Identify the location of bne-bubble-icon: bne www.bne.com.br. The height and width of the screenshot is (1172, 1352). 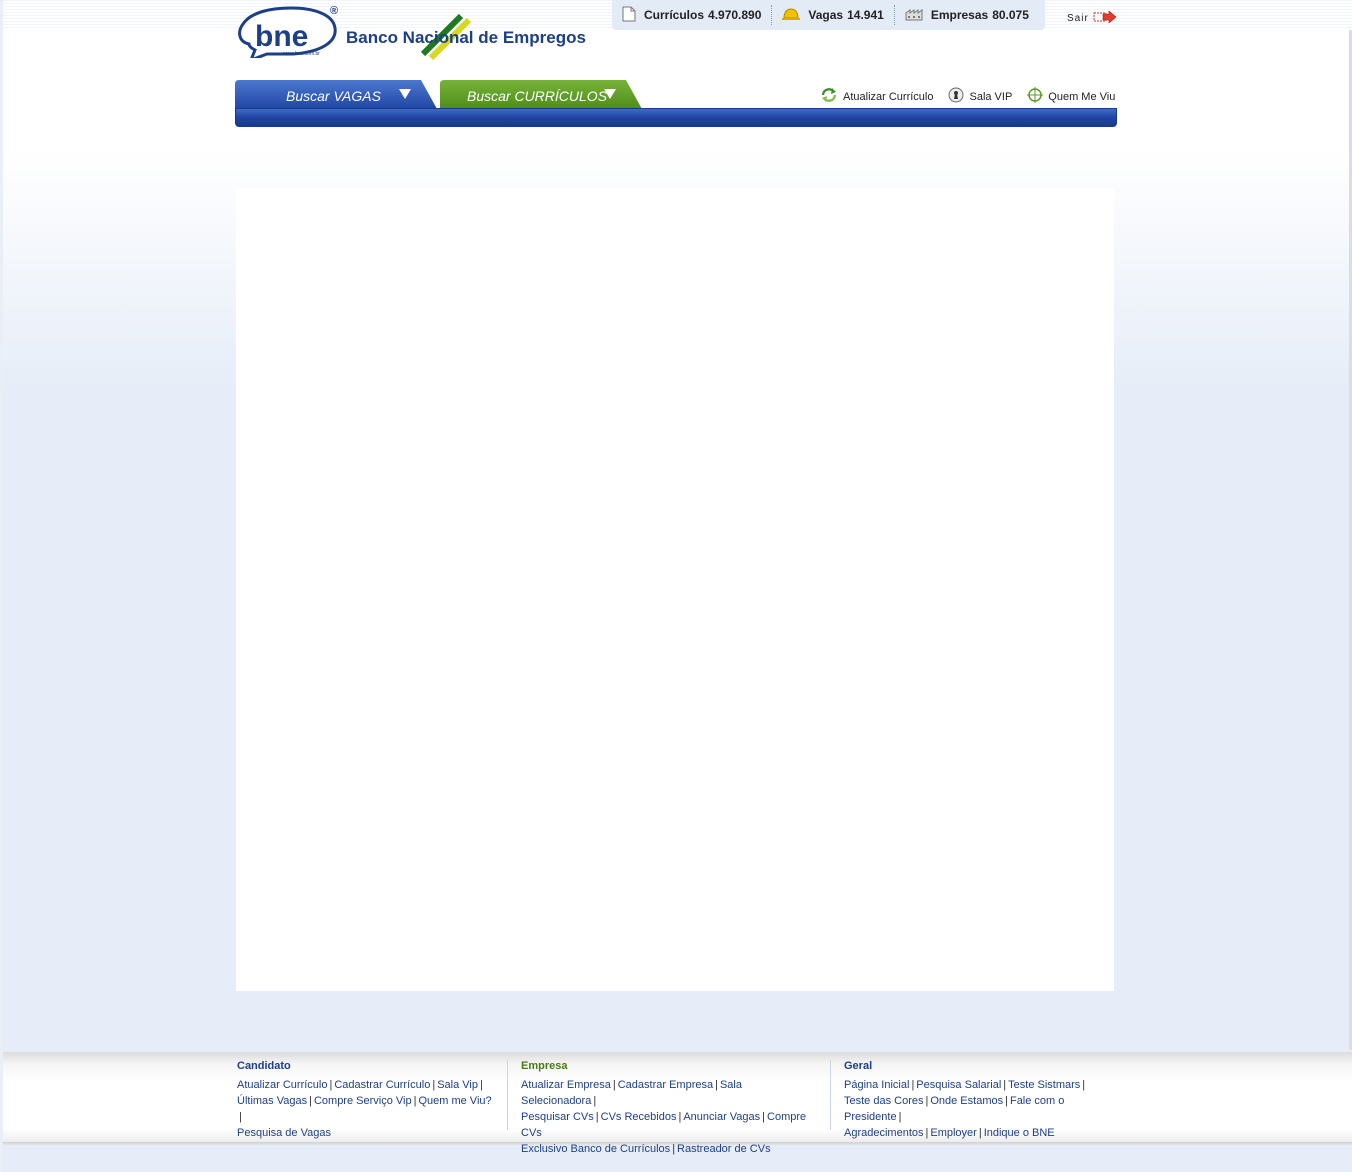
(287, 32).